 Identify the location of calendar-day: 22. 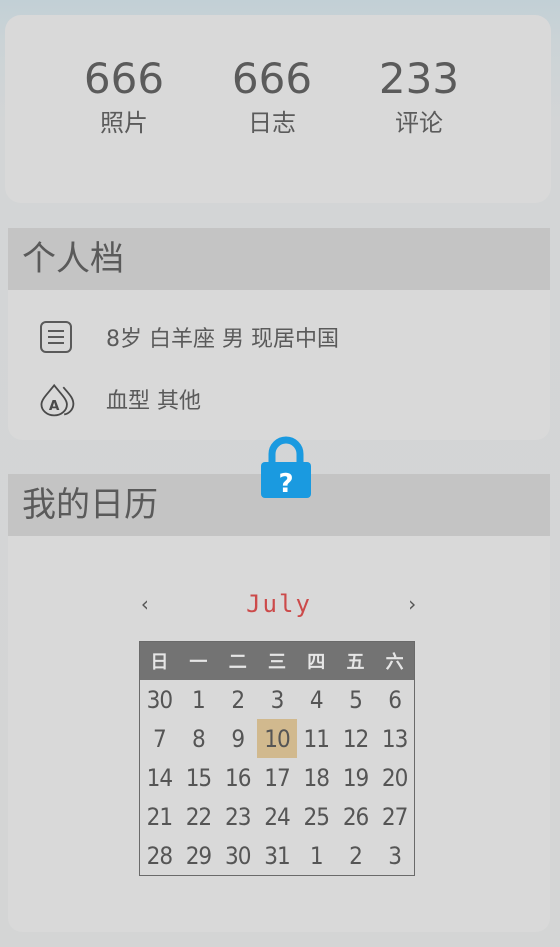
(198, 816).